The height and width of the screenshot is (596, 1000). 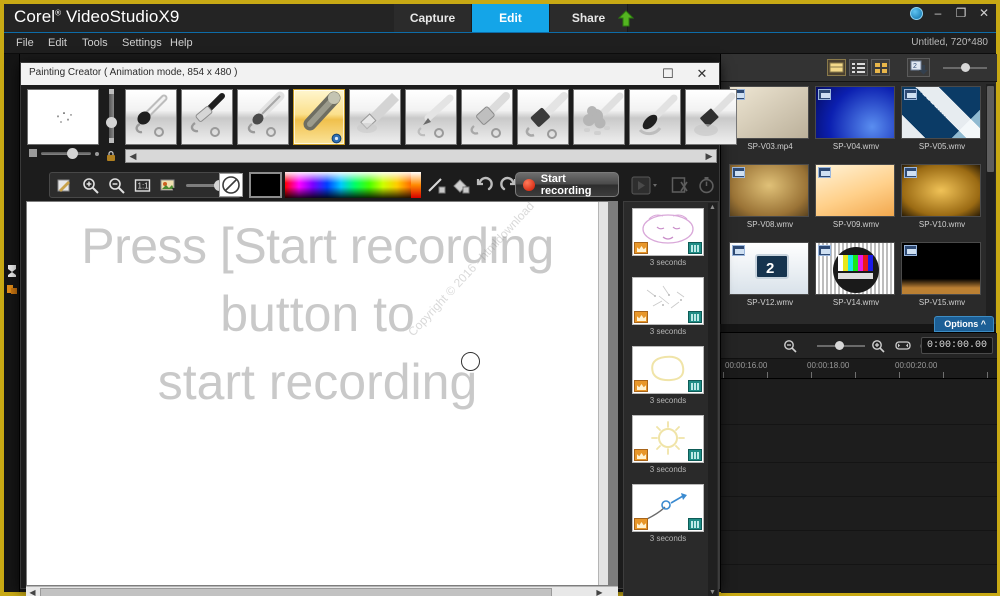 What do you see at coordinates (567, 184) in the screenshot?
I see `start-recording-button: Start recording` at bounding box center [567, 184].